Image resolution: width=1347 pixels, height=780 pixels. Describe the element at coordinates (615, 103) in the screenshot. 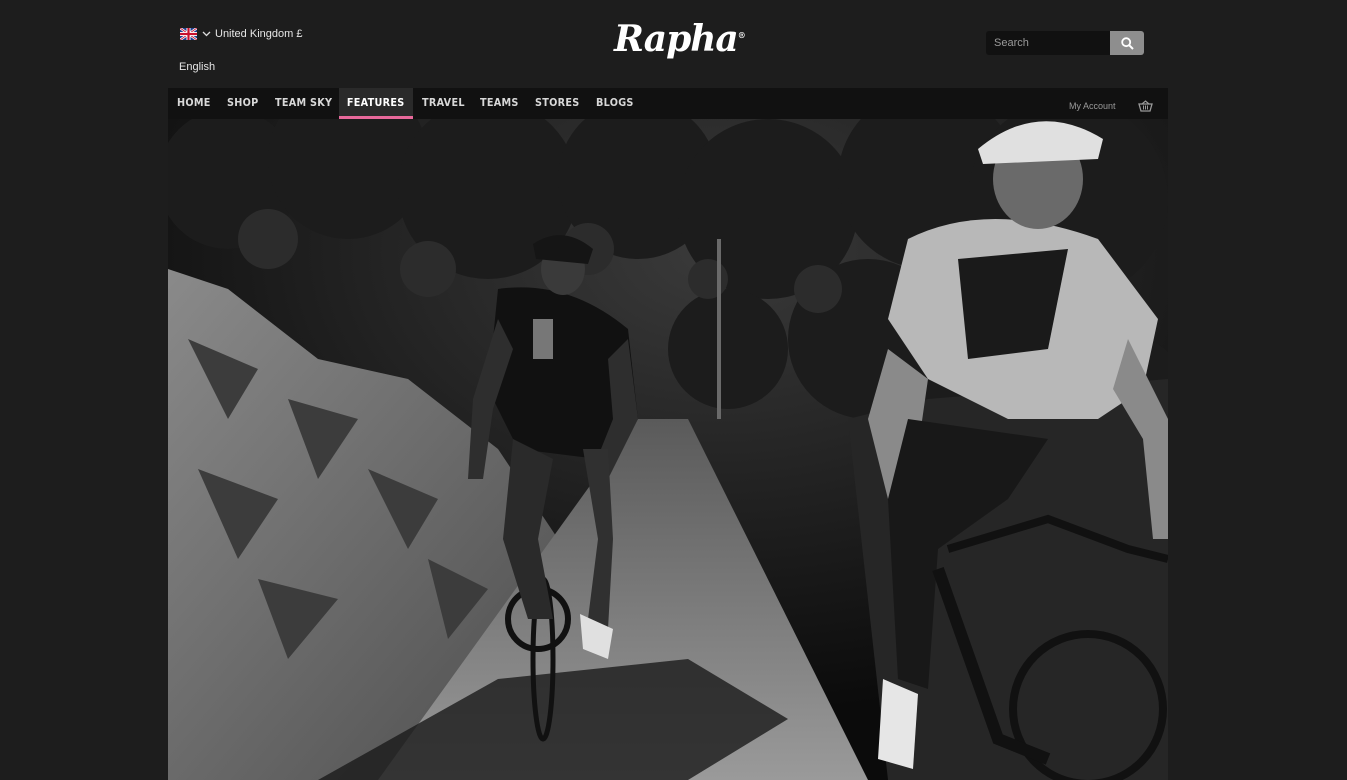

I see `nav-item-blogs: BLOGS` at that location.